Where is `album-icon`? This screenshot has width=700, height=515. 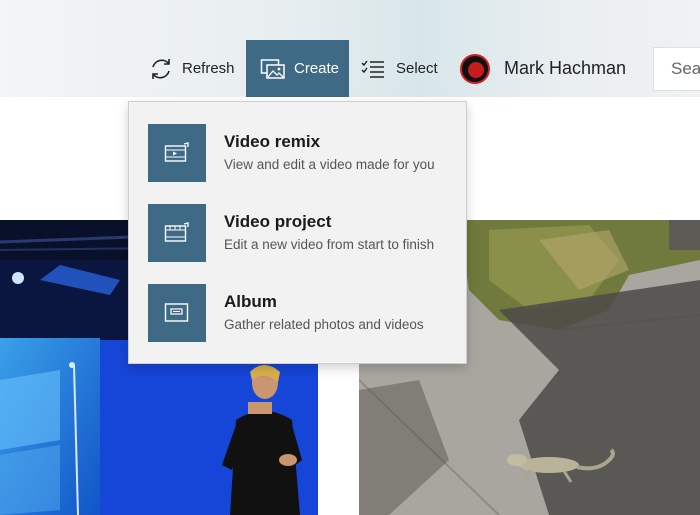 album-icon is located at coordinates (177, 313).